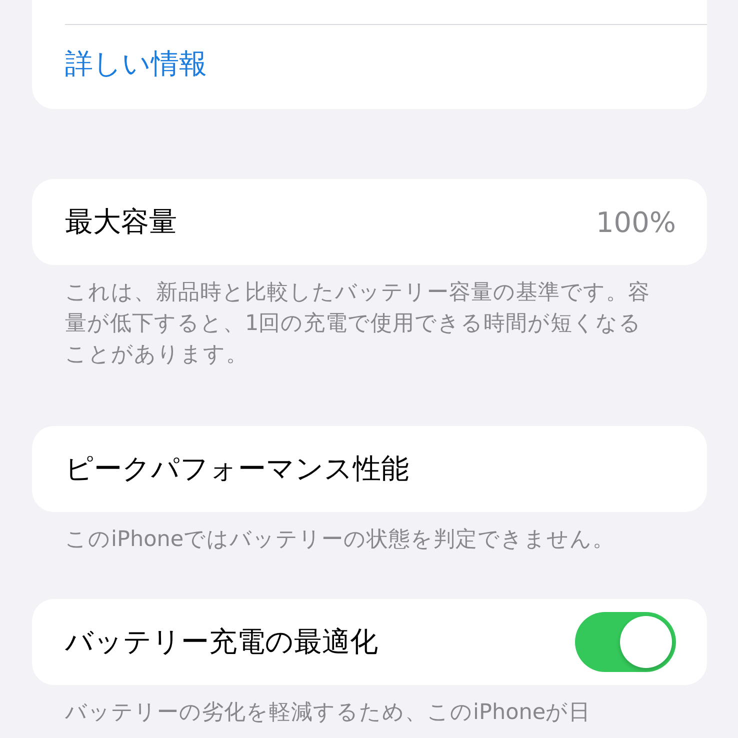  What do you see at coordinates (358, 324) in the screenshot?
I see `footer-note: これは、新品時と比較したバッテリー容量の基準です。容量が低下すると、1回の充電で使用できる時間が短くなることがあります。` at bounding box center [358, 324].